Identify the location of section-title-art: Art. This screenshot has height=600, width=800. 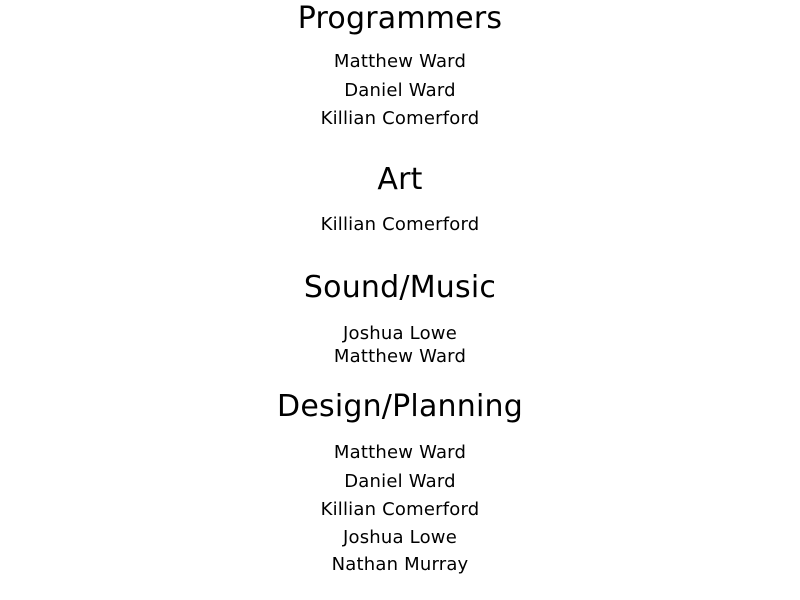
(400, 179).